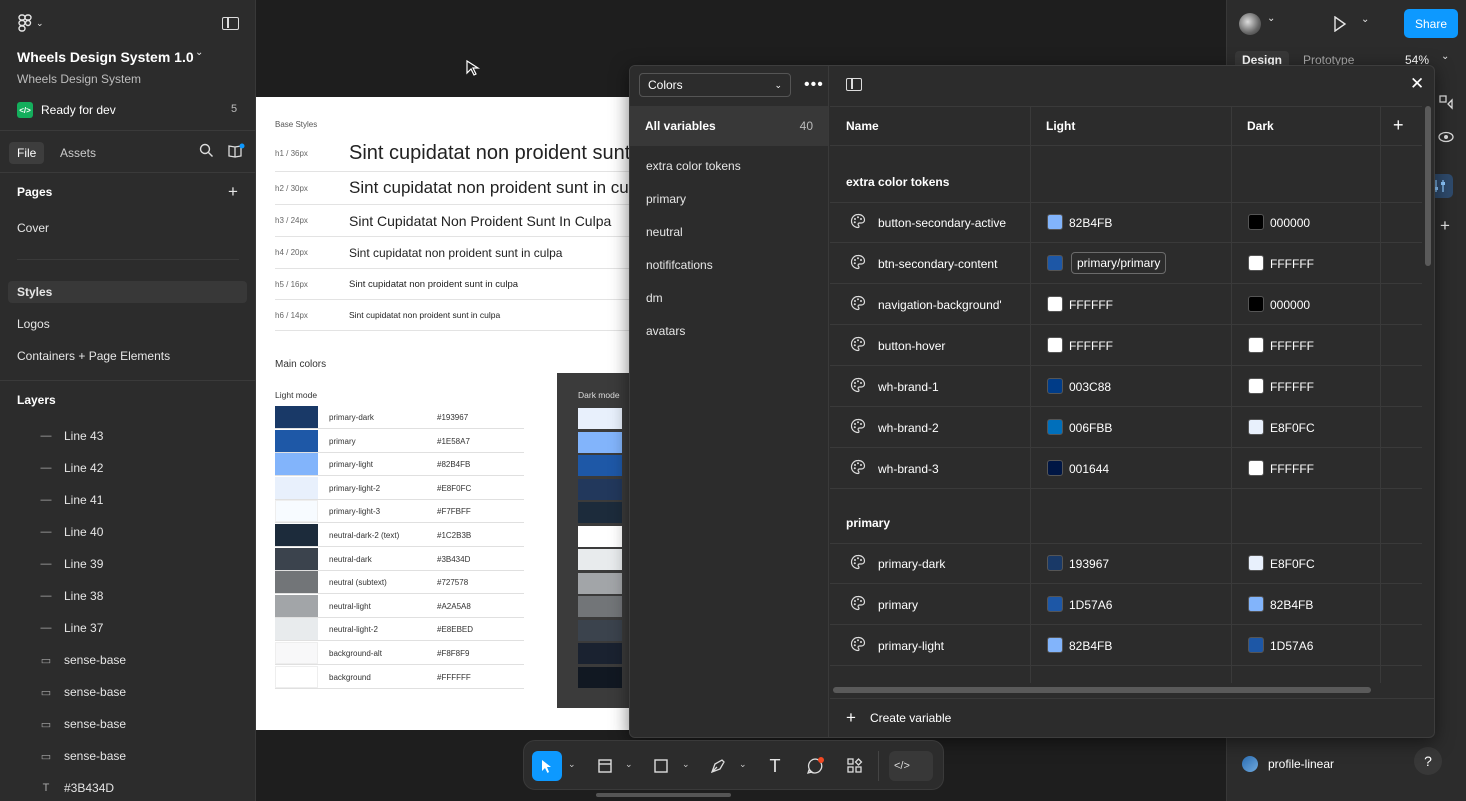 The width and height of the screenshot is (1466, 801). Describe the element at coordinates (942, 223) in the screenshot. I see `variable-name: button-secondary-active` at that location.